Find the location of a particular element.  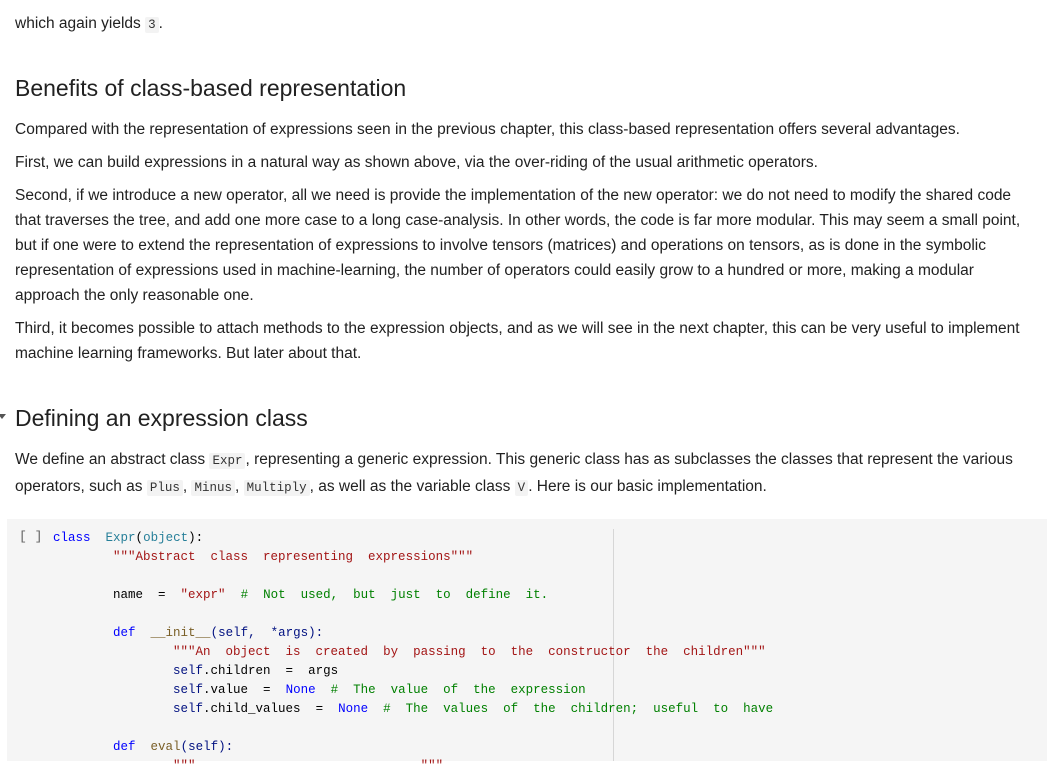

section-heading-benefits: Benefits of class-based representation is located at coordinates (211, 88).